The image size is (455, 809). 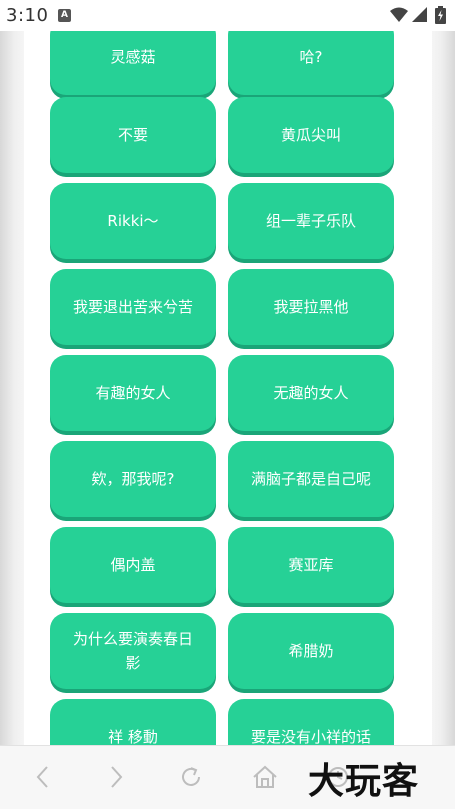 What do you see at coordinates (133, 63) in the screenshot?
I see `sound-button: 灵感菇` at bounding box center [133, 63].